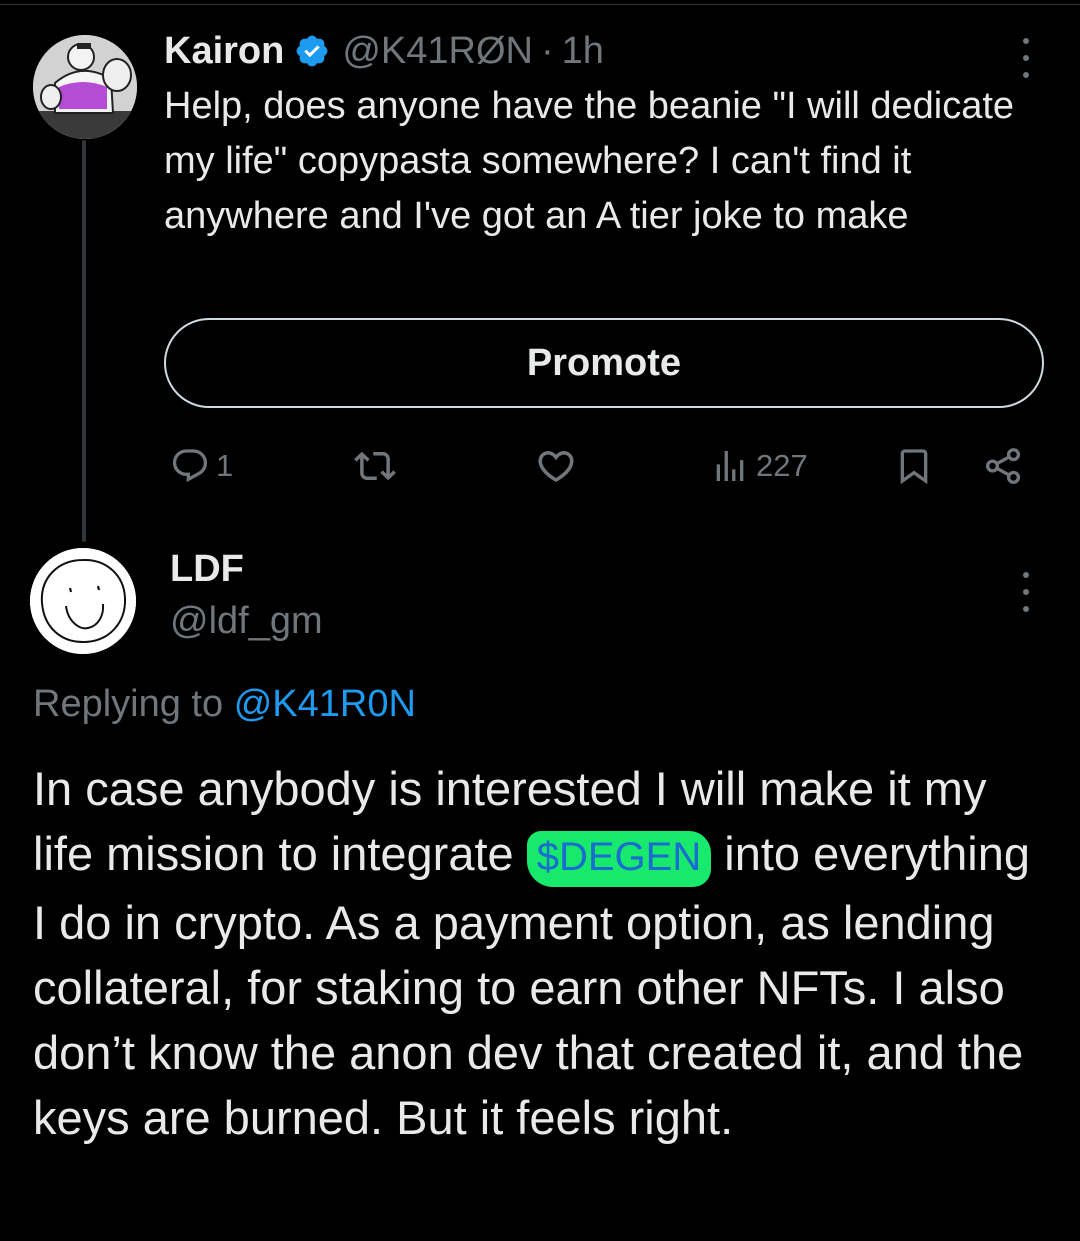  Describe the element at coordinates (224, 51) in the screenshot. I see `author-name: Kairon` at that location.